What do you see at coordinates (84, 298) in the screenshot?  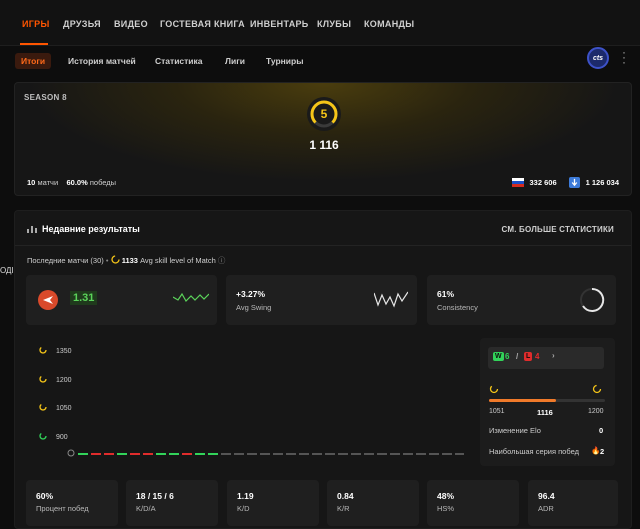 I see `rating-value: 1.31` at bounding box center [84, 298].